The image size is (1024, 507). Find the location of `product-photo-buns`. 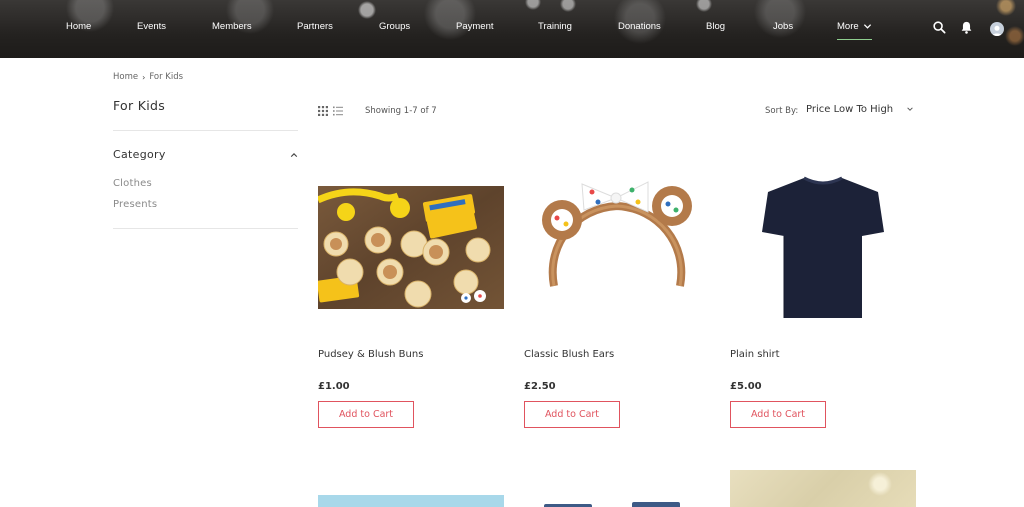

product-photo-buns is located at coordinates (411, 247).